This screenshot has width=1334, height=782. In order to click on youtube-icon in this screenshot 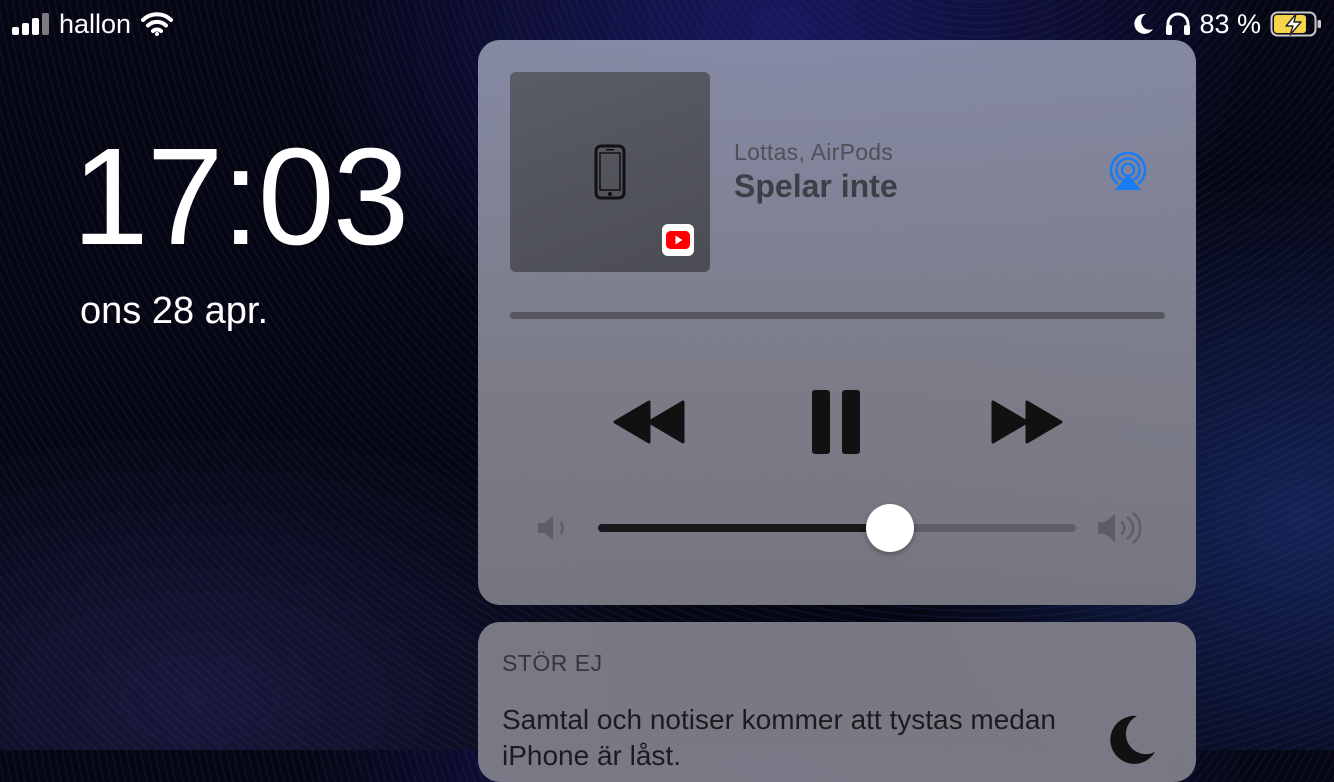, I will do `click(678, 240)`.